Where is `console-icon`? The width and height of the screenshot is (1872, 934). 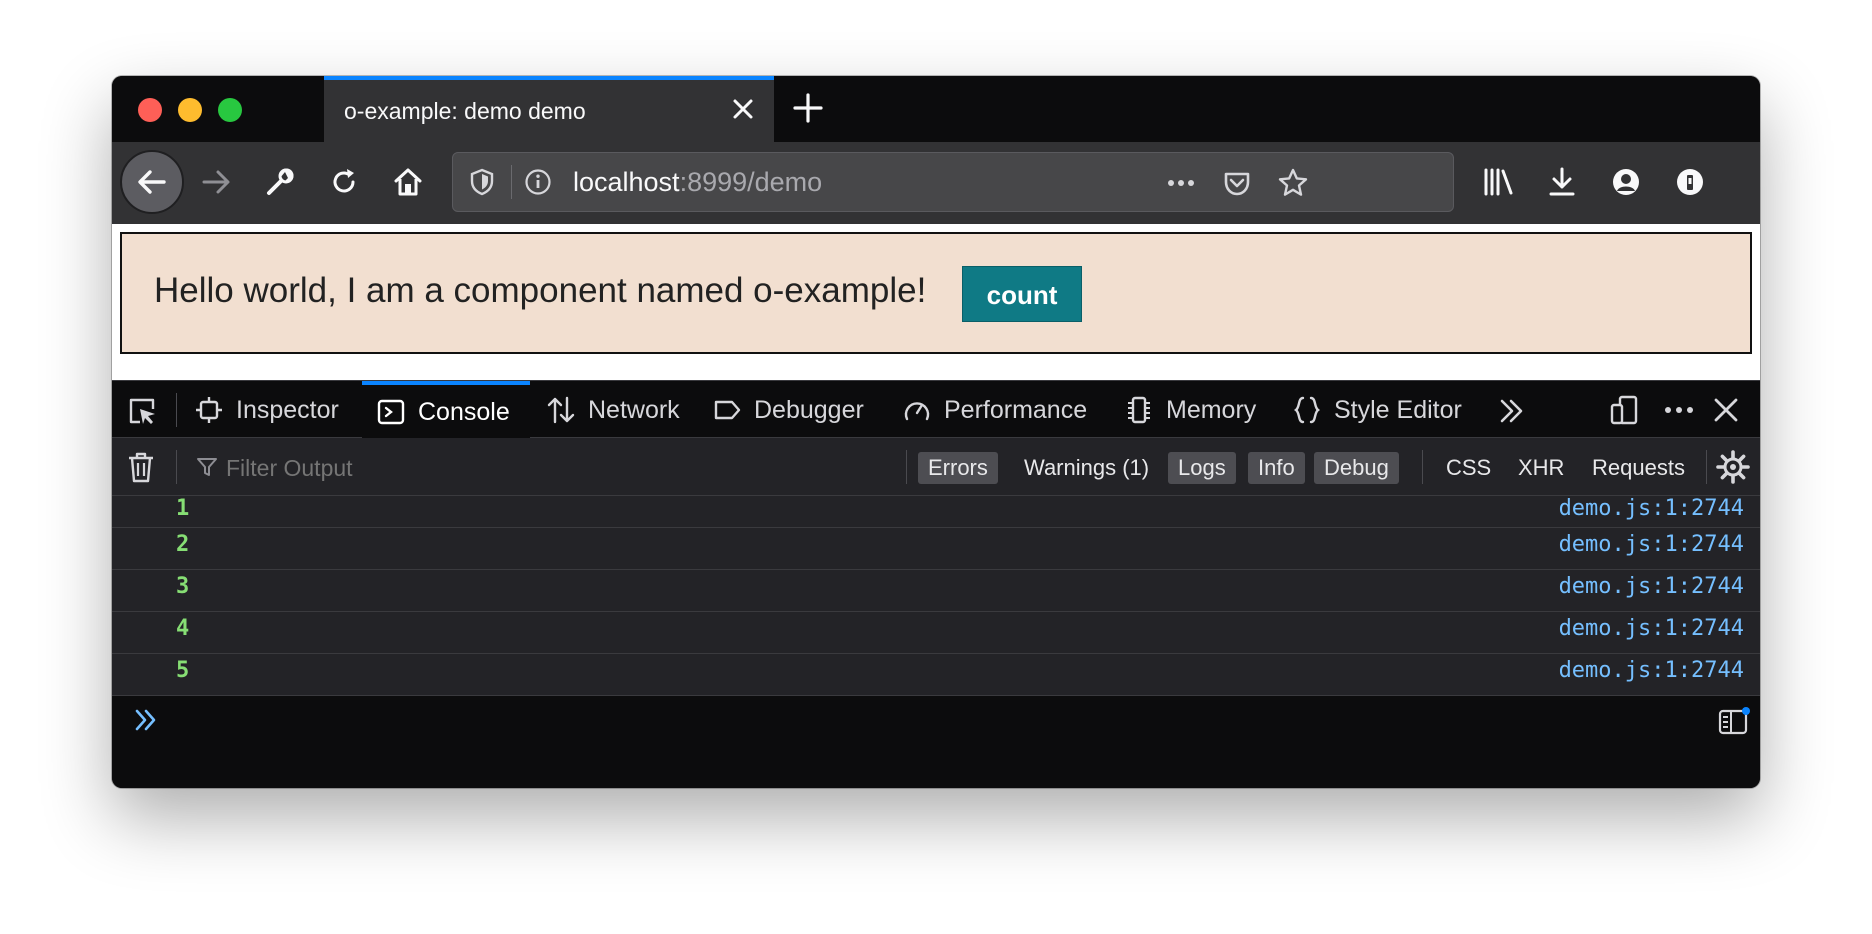 console-icon is located at coordinates (391, 412).